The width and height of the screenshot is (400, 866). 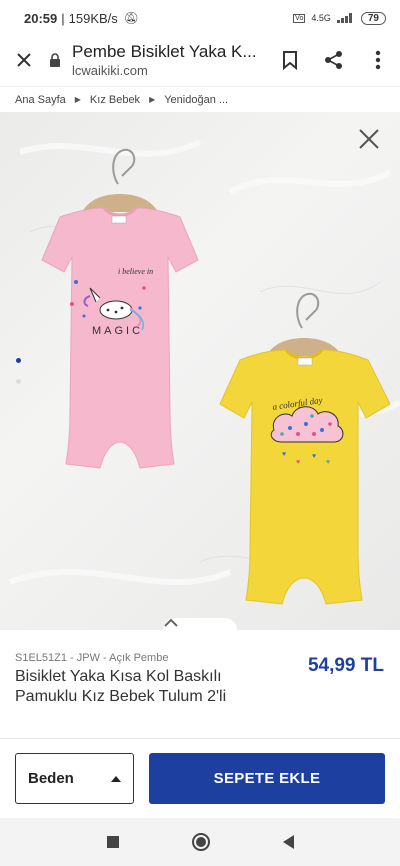 What do you see at coordinates (288, 842) in the screenshot?
I see `back-button` at bounding box center [288, 842].